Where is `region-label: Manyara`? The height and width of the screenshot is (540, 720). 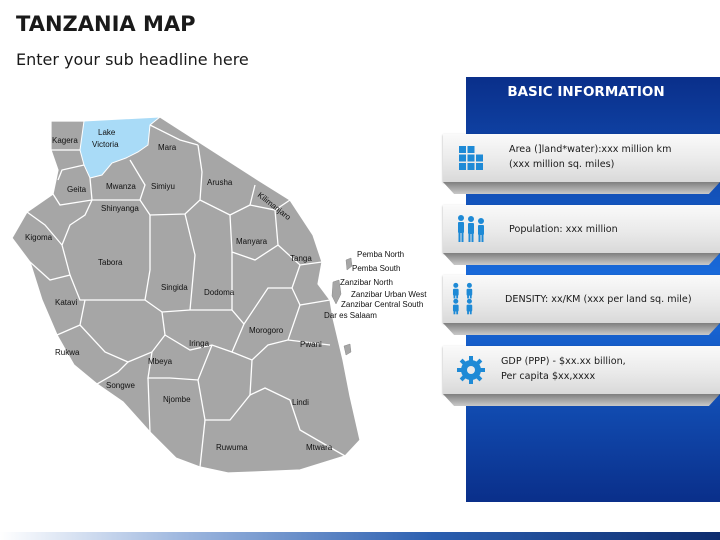 region-label: Manyara is located at coordinates (252, 241).